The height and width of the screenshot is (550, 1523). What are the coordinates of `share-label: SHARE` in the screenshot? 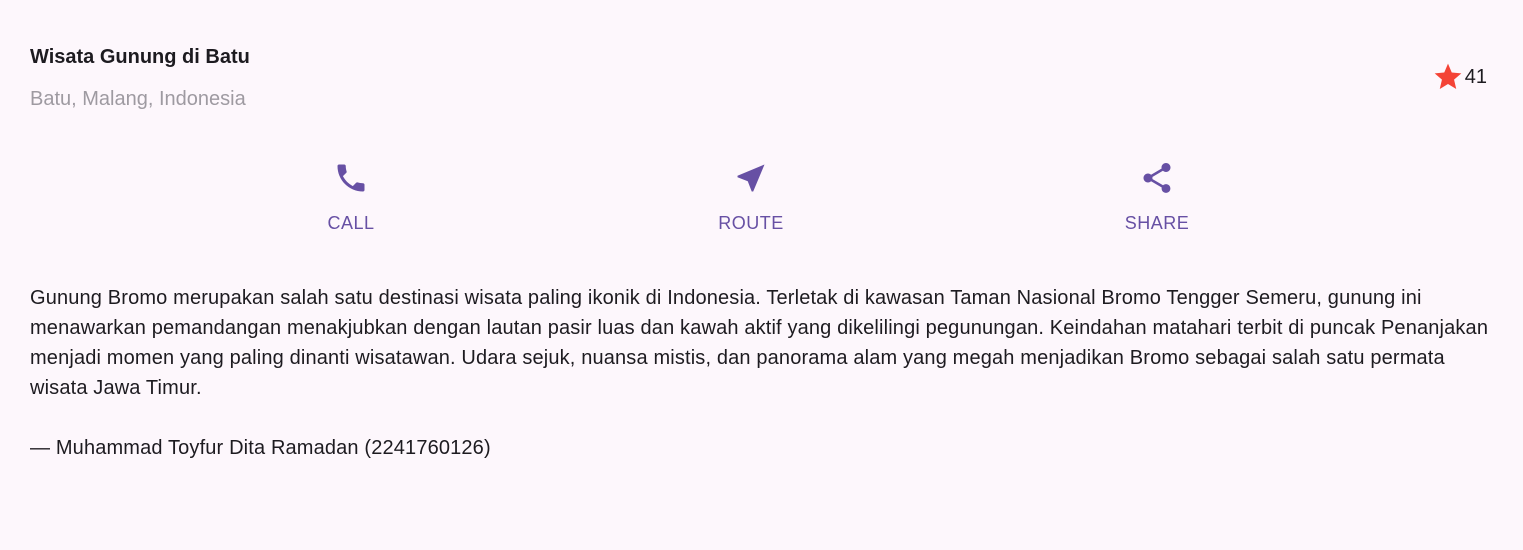 It's located at (1157, 223).